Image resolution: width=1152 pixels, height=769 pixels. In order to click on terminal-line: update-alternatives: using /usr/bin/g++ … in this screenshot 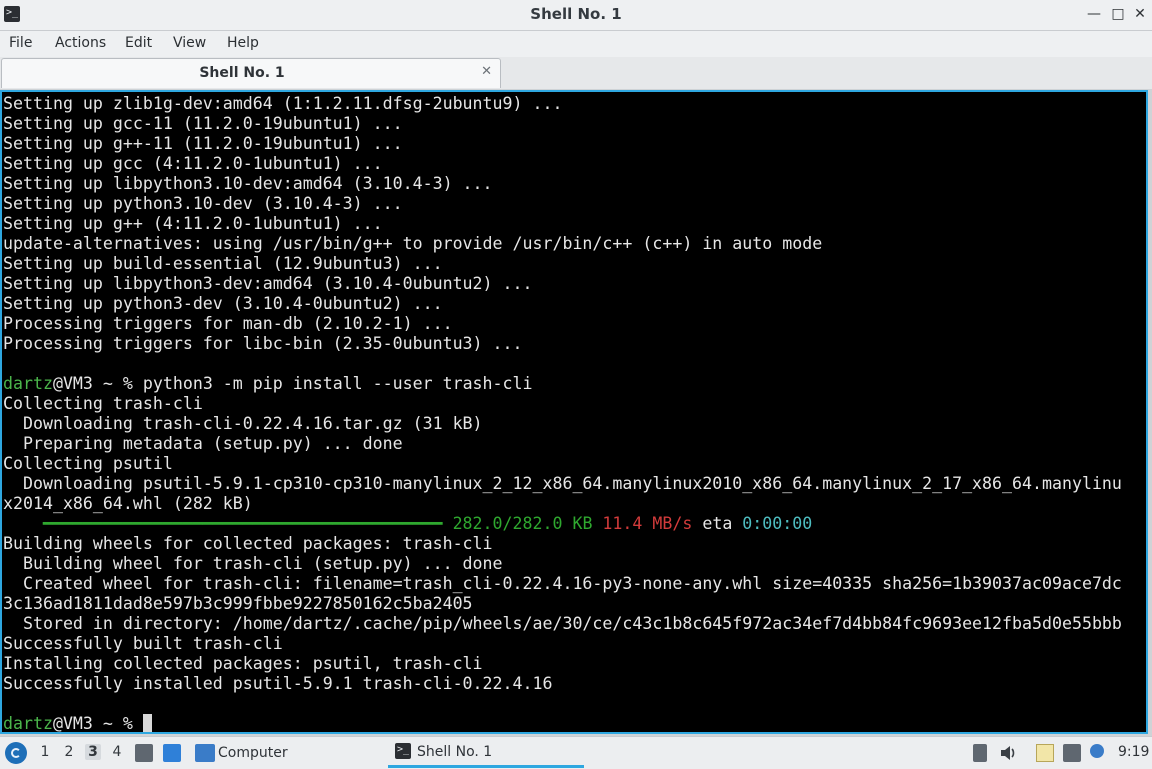, I will do `click(413, 243)`.